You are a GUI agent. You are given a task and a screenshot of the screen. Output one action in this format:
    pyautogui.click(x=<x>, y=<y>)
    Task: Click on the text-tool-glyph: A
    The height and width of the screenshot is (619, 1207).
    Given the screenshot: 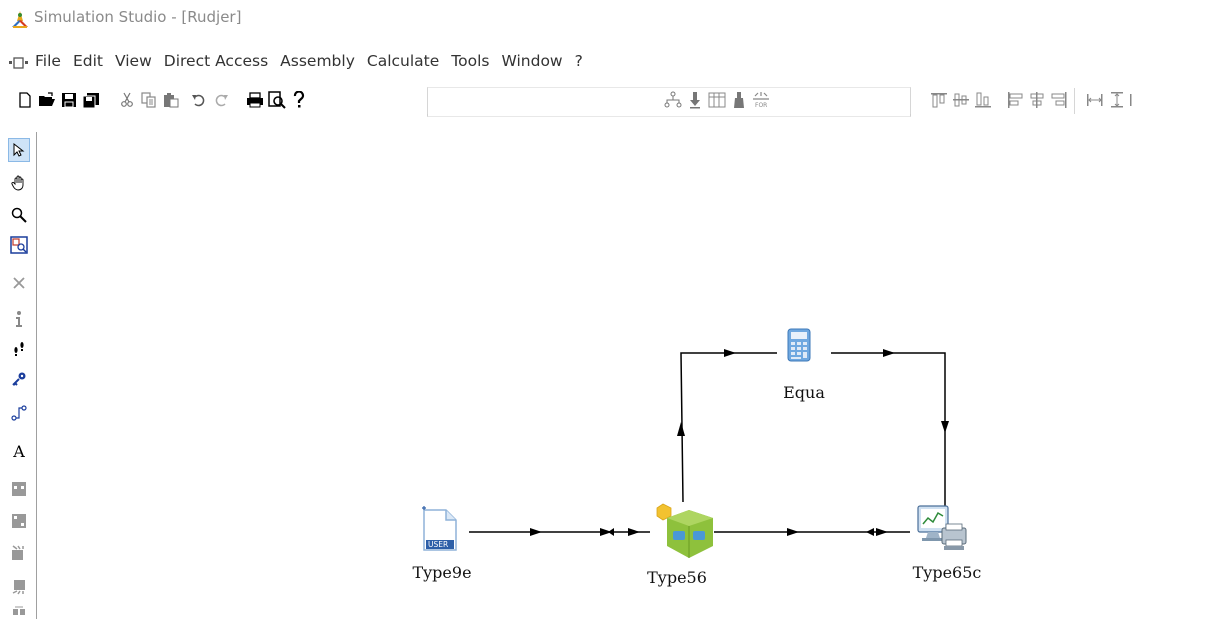 What is the action you would take?
    pyautogui.click(x=19, y=451)
    